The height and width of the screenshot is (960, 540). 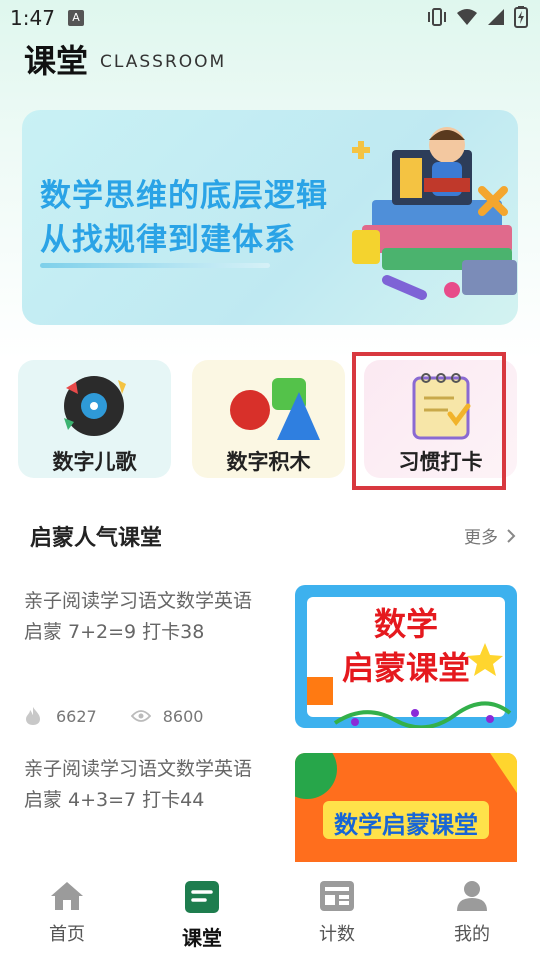 What do you see at coordinates (168, 240) in the screenshot?
I see `banner-subheadline: 从找规律到建体系` at bounding box center [168, 240].